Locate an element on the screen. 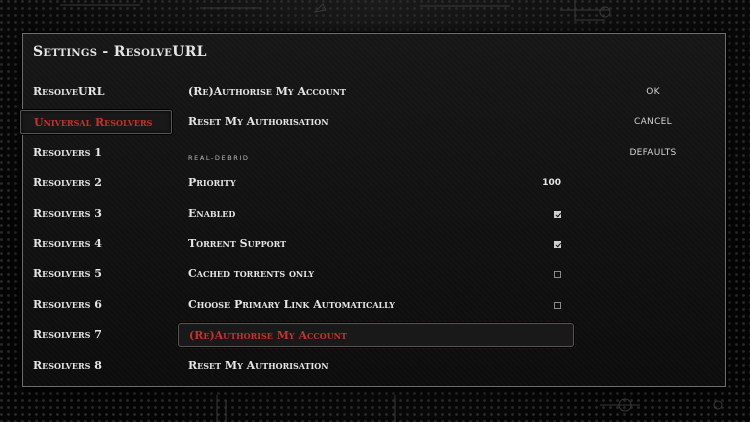  torrent-support-setting: Torrent Support is located at coordinates (376, 244).